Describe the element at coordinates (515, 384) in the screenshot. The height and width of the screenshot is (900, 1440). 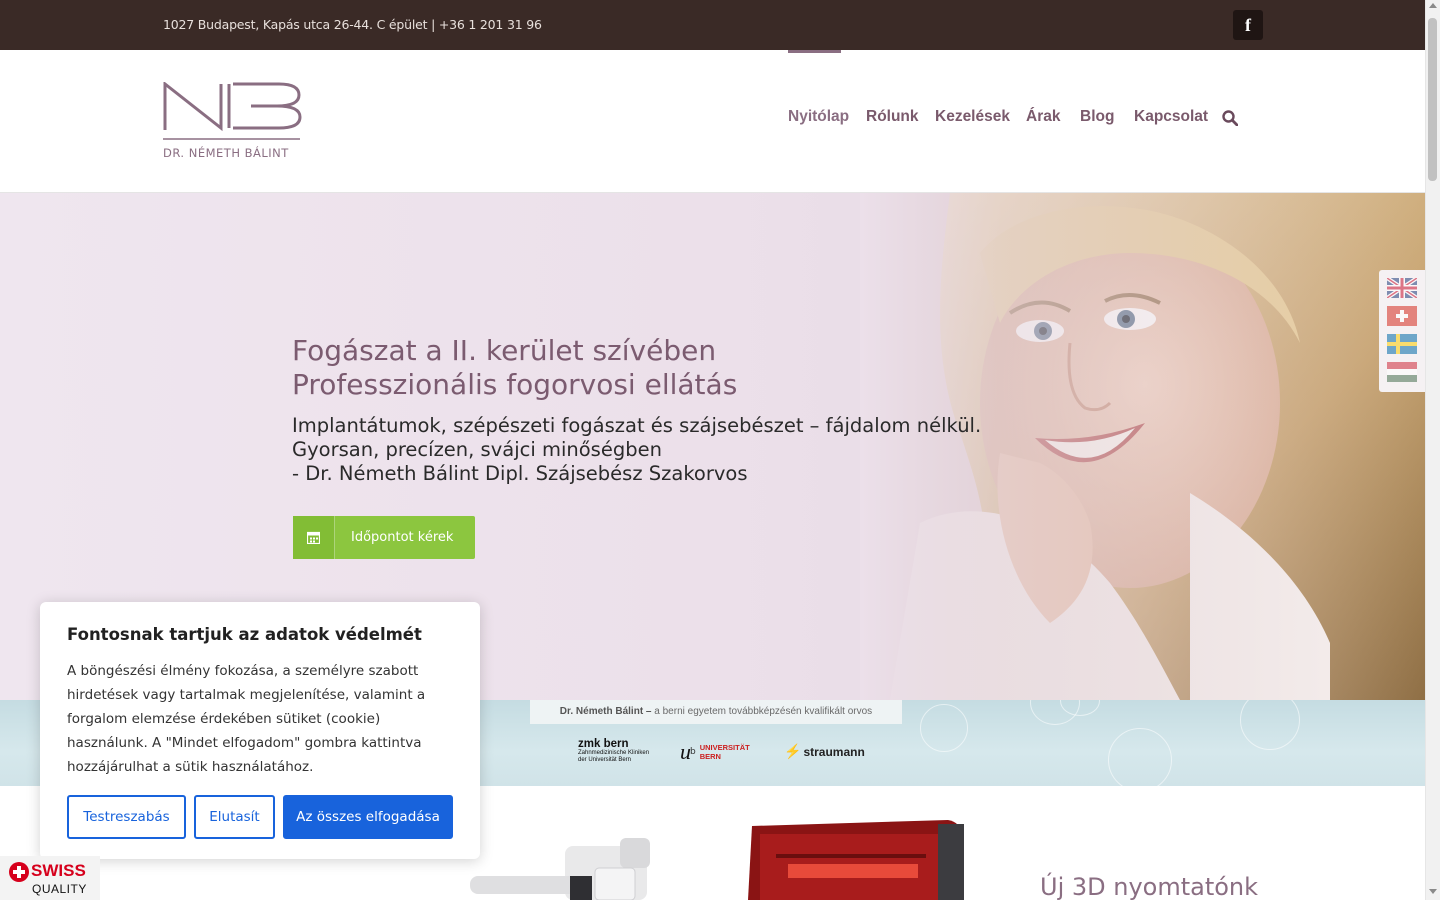
I see `hero-title-line2: Professzionális fogorvosi ellátás` at that location.